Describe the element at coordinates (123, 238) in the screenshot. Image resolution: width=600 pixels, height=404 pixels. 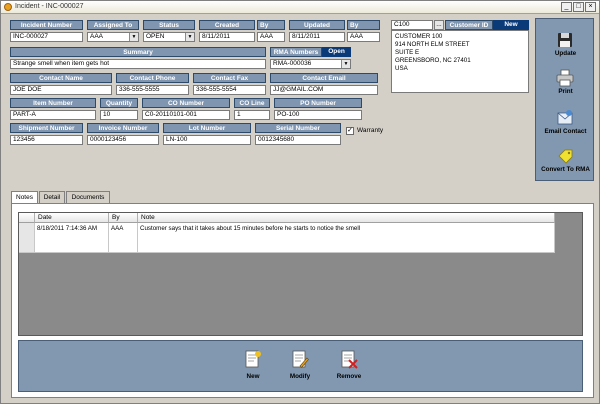
I see `note-by-cell: AAA` at that location.